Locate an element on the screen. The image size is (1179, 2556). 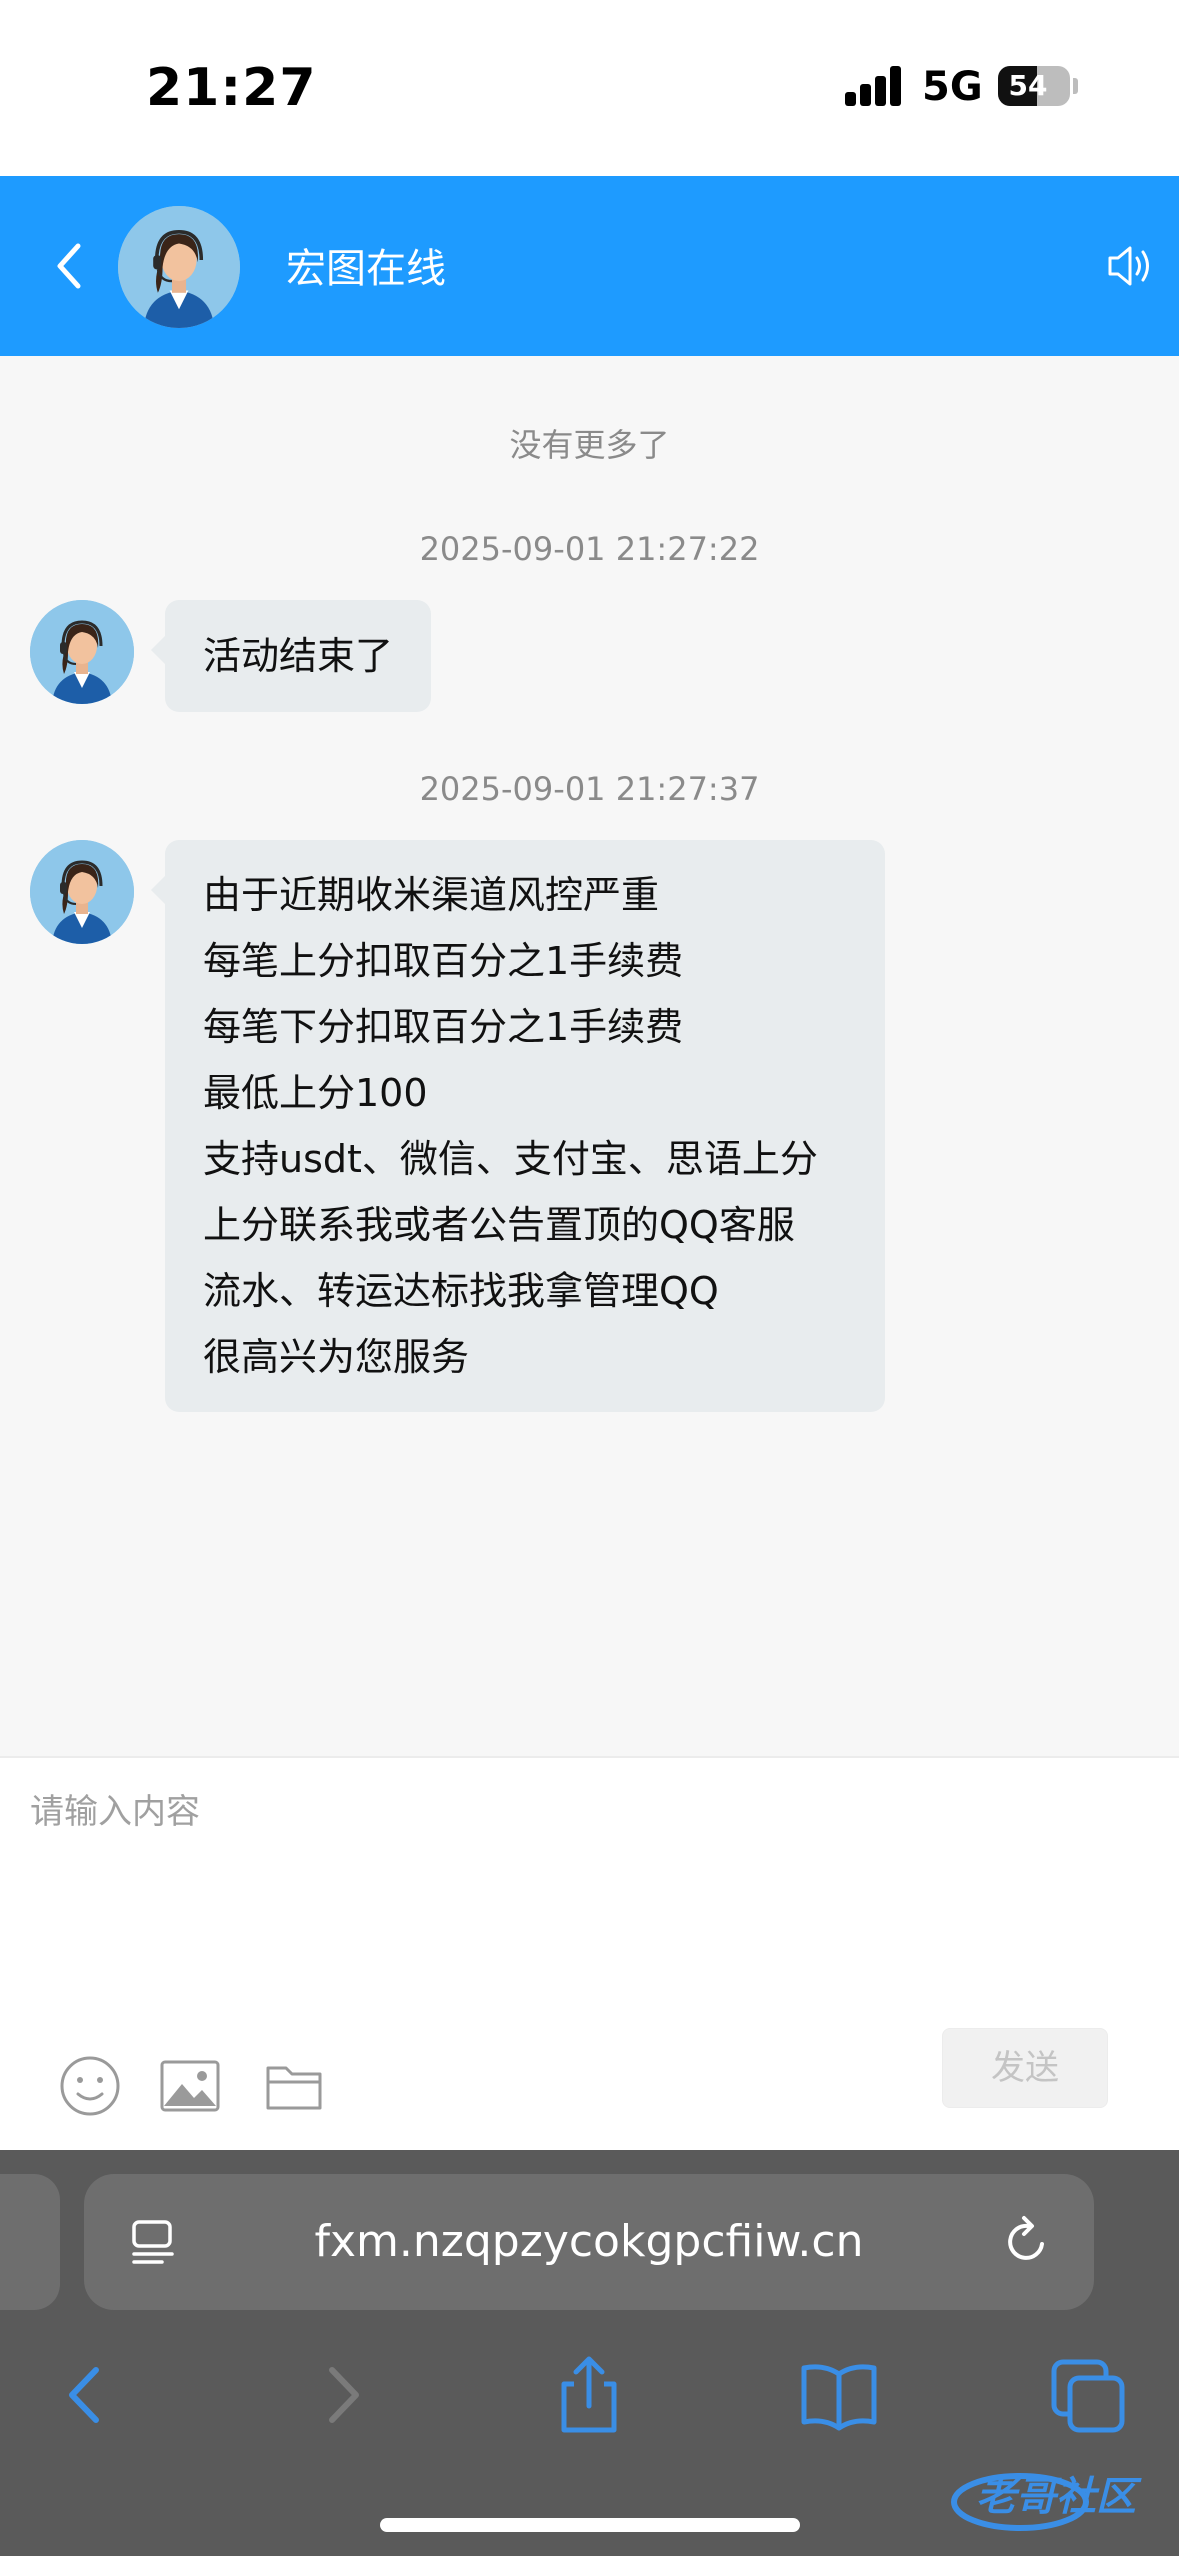
battery-icon: 54 is located at coordinates (1034, 86).